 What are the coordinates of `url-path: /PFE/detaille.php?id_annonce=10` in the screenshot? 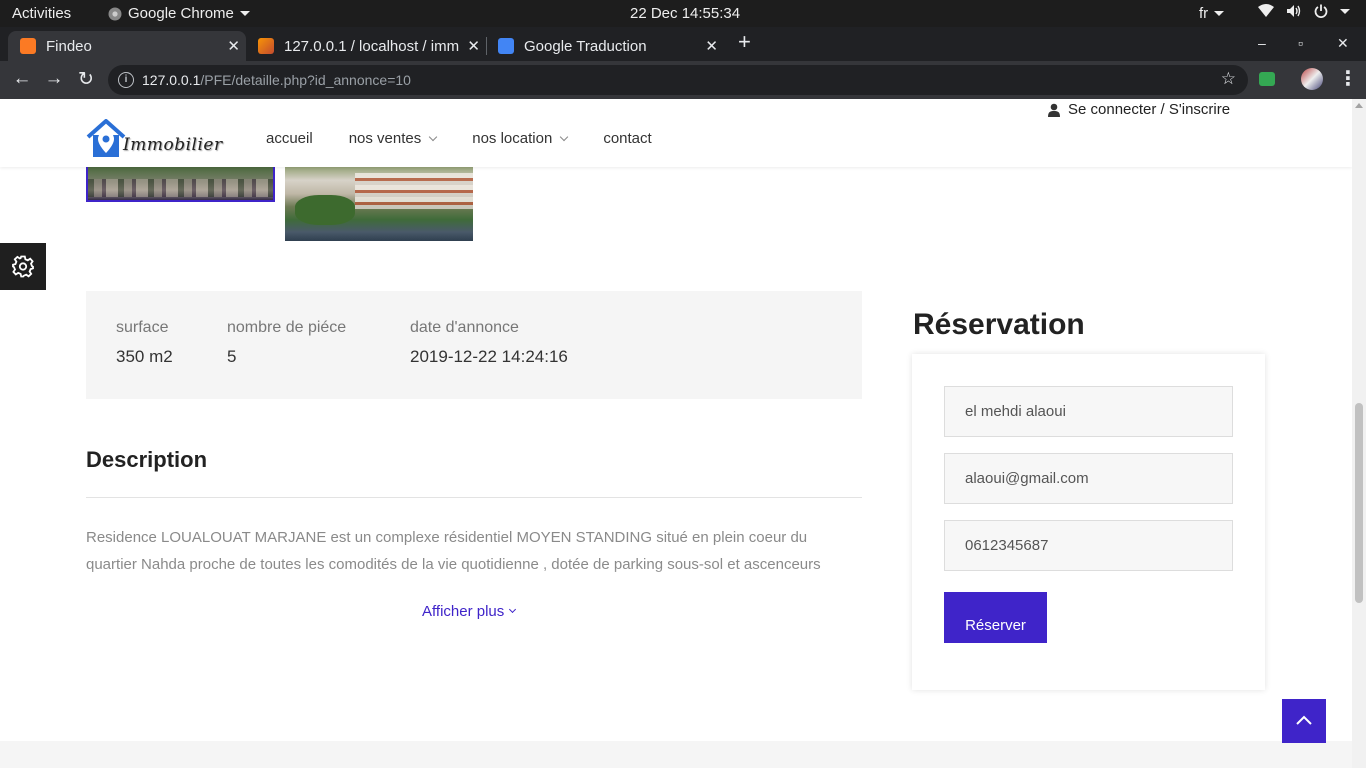 It's located at (305, 80).